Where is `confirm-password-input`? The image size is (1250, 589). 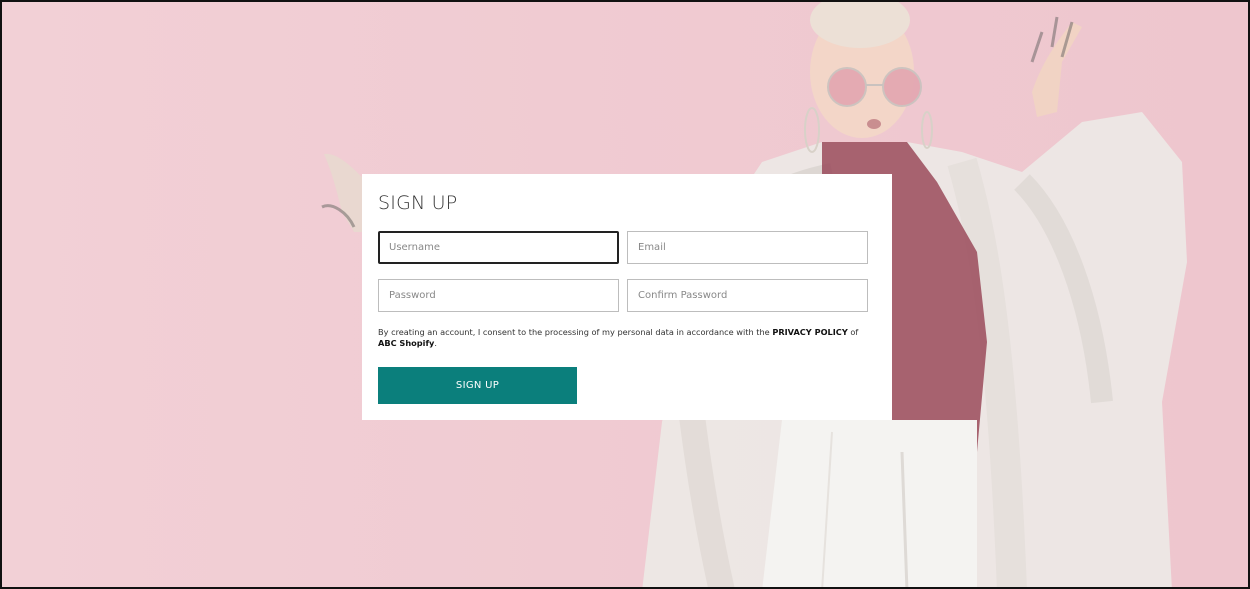 confirm-password-input is located at coordinates (747, 295).